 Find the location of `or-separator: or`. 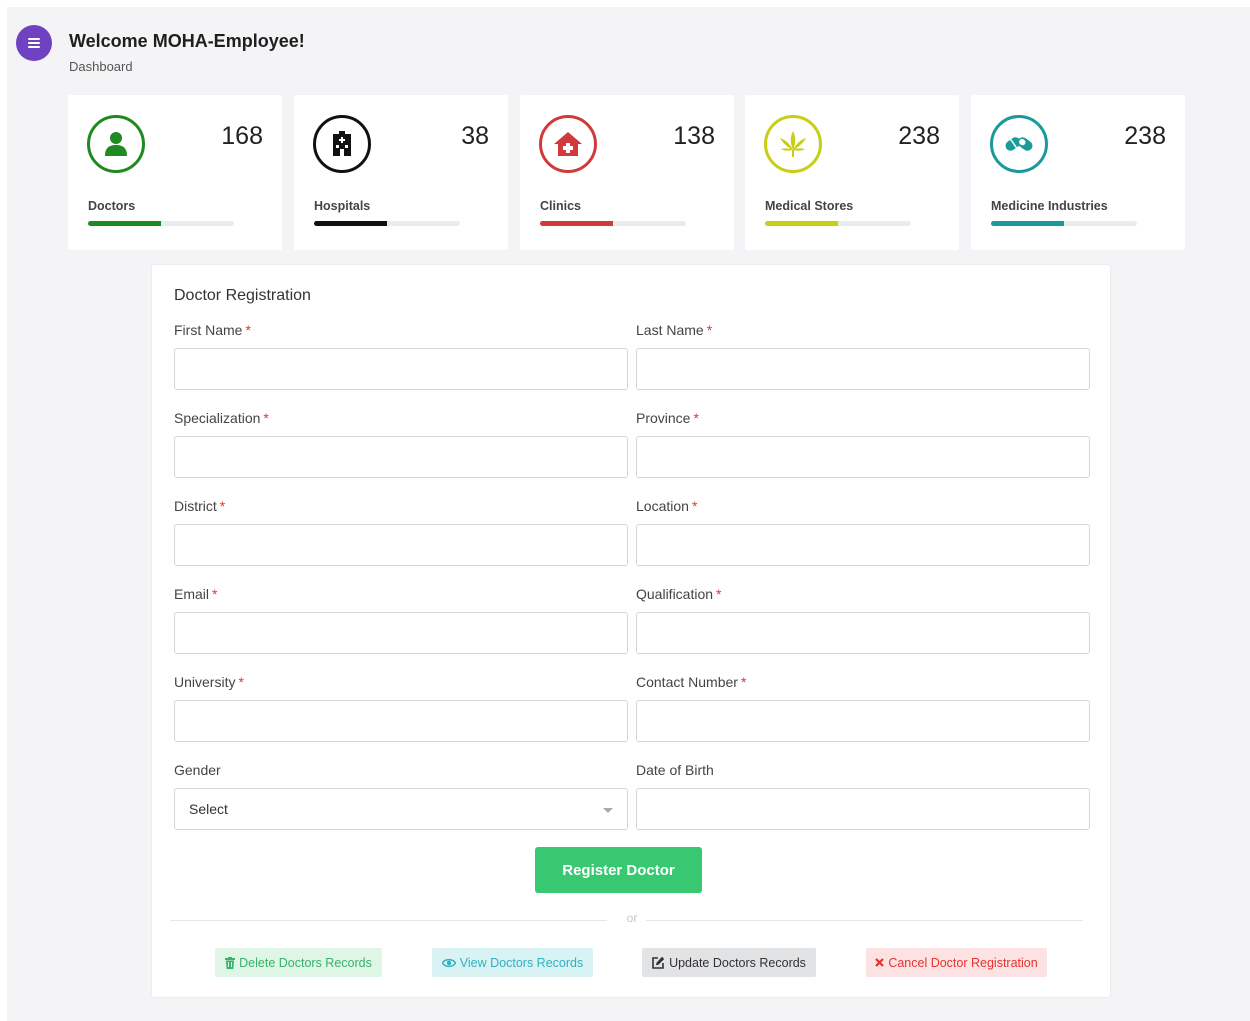

or-separator: or is located at coordinates (632, 918).